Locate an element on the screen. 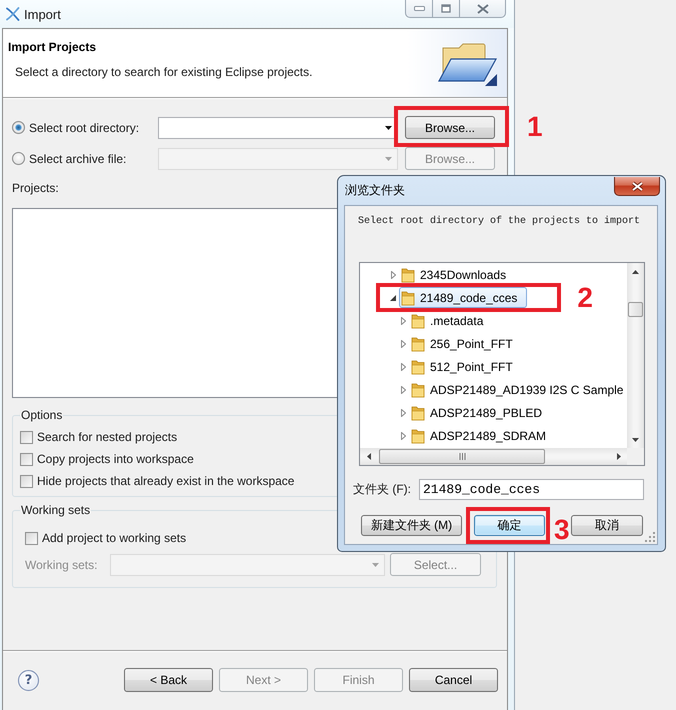  tree-item: ADSP21489_SDRAM is located at coordinates (478, 435).